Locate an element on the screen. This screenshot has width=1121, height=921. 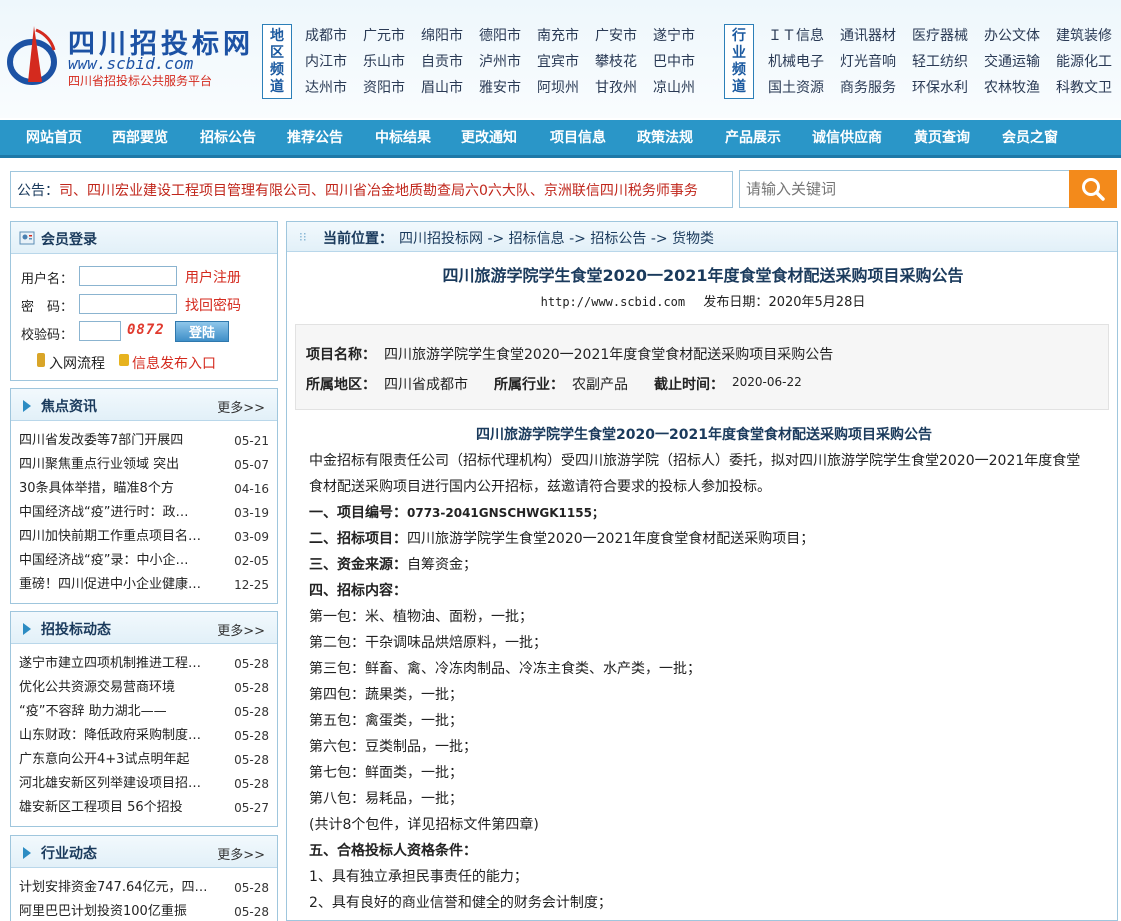
industry-link: 机械电子 is located at coordinates (804, 62).